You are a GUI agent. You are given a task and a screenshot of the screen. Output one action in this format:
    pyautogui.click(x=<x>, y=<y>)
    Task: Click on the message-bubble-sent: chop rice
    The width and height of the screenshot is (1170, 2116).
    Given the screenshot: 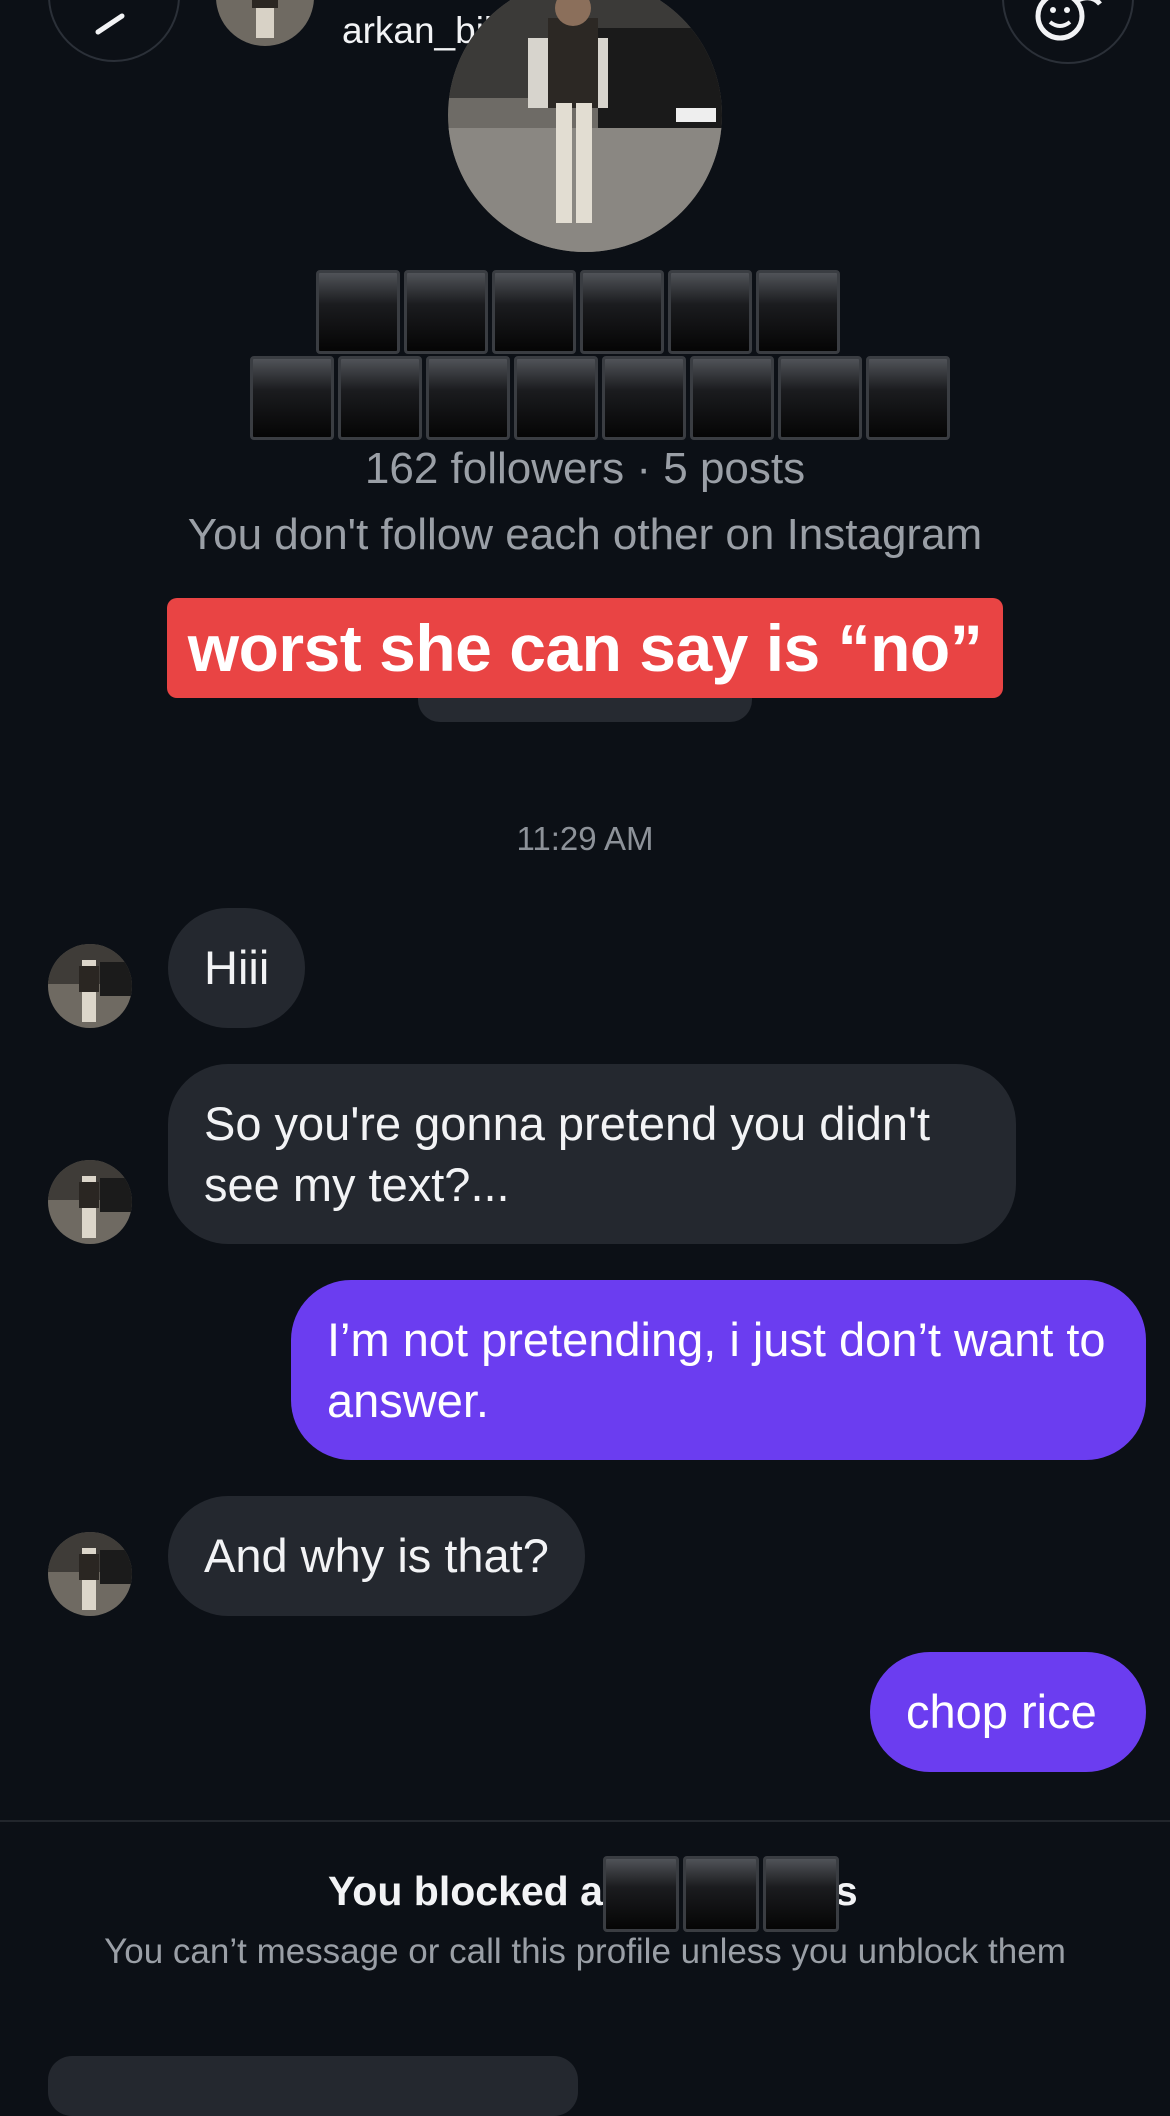 What is the action you would take?
    pyautogui.click(x=1008, y=1712)
    